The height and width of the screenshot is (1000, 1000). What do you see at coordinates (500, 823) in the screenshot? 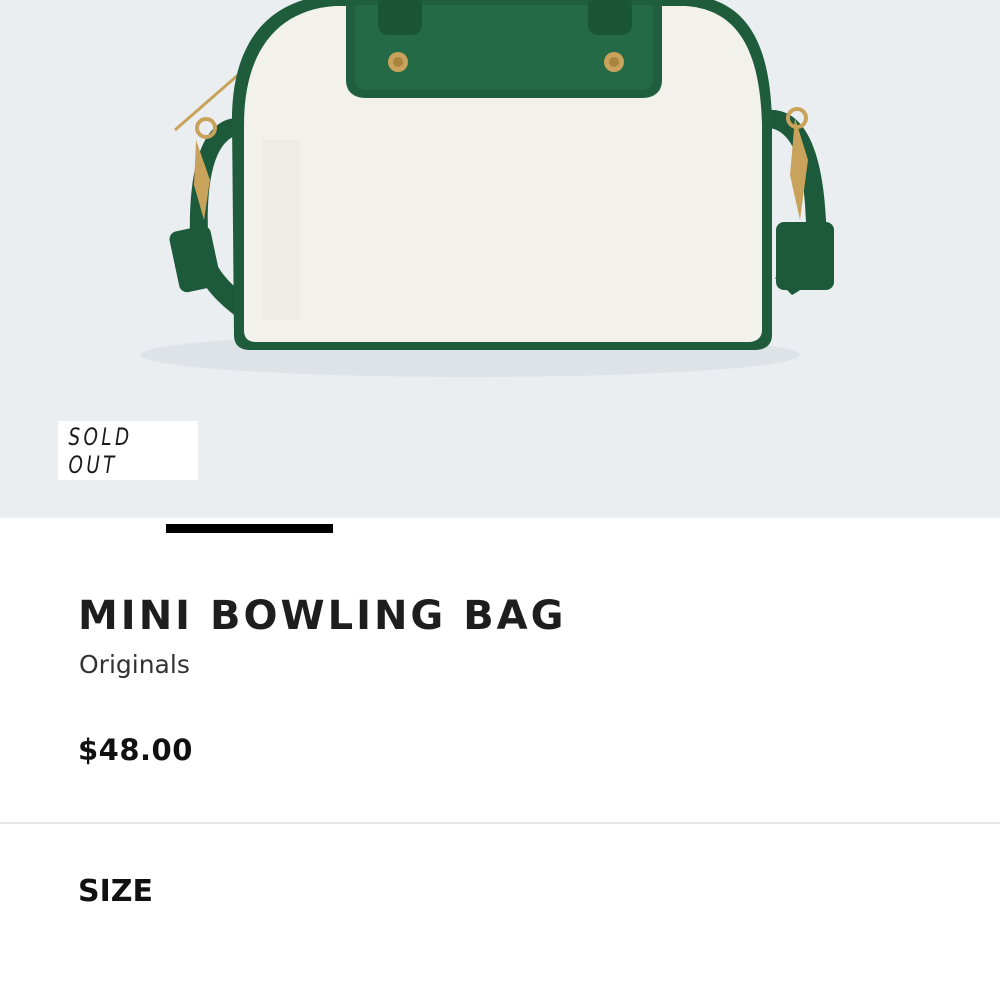
I see `section-divider` at bounding box center [500, 823].